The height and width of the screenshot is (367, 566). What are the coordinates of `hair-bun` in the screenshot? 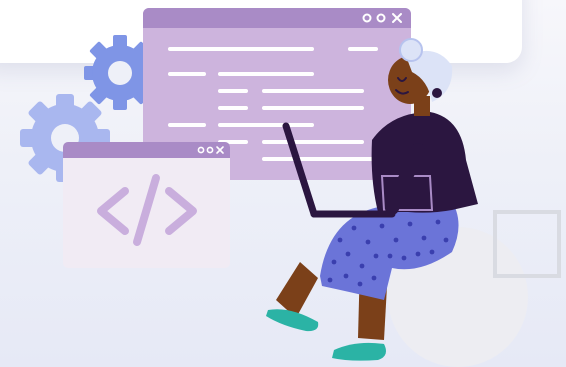 It's located at (411, 50).